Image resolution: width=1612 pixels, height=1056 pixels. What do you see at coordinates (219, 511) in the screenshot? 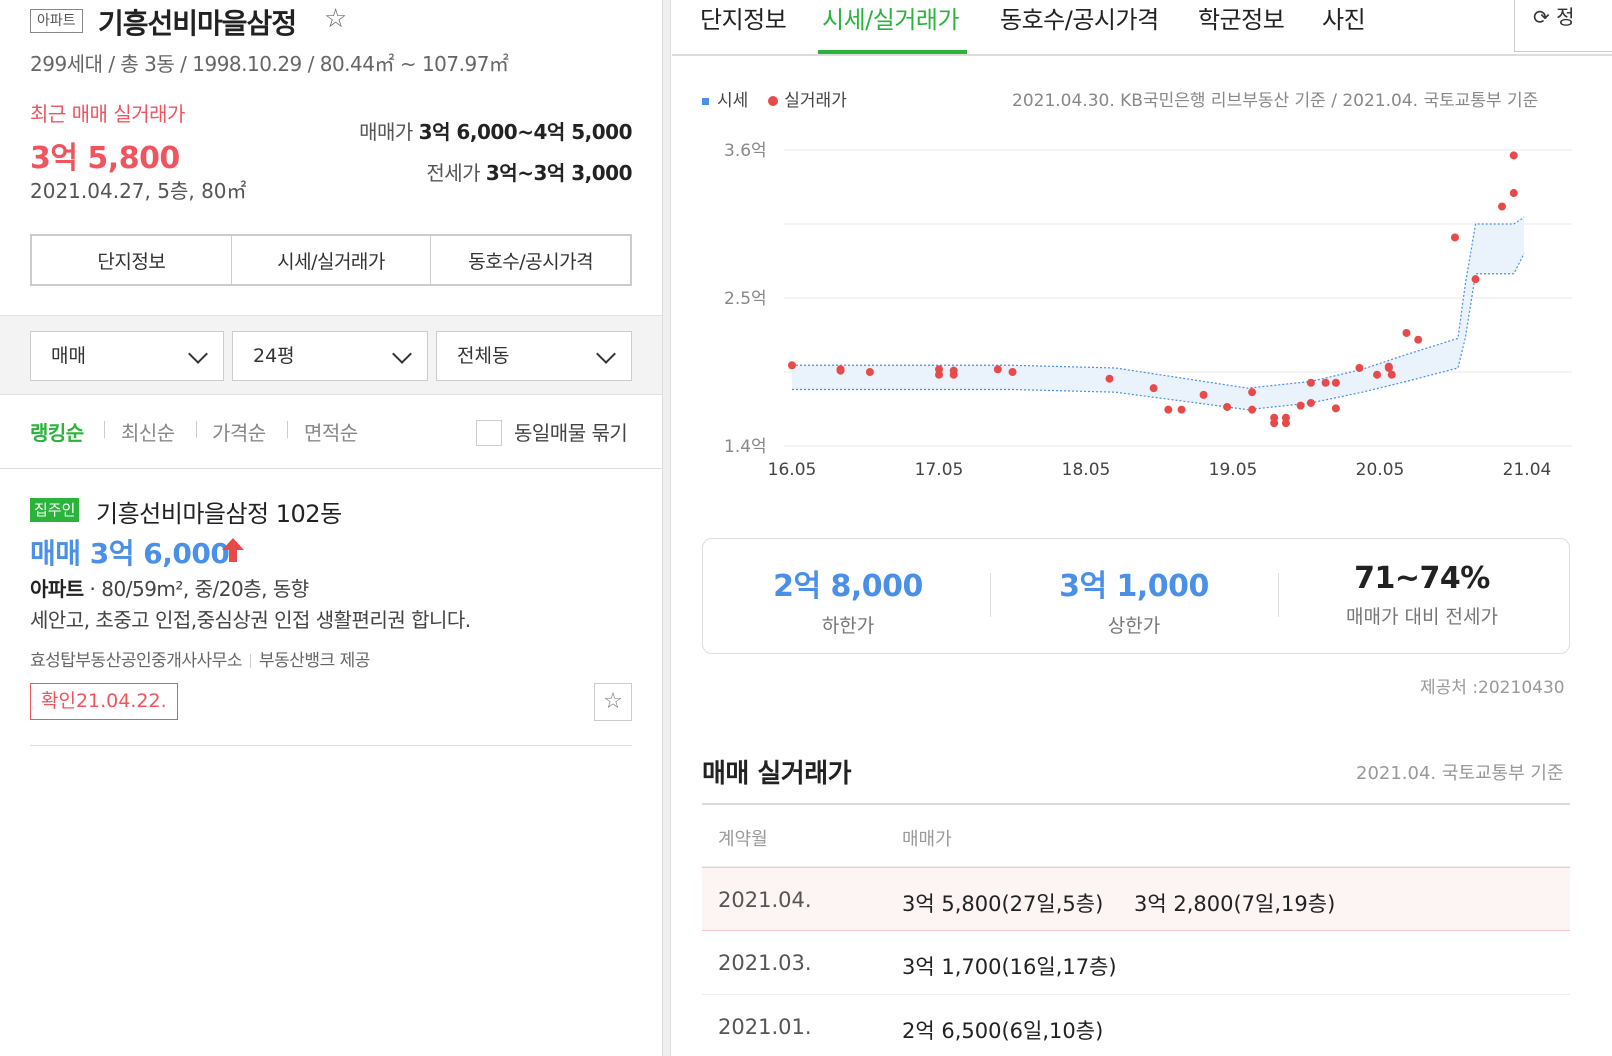
I see `listing-title: 기흥선비마을삼정 102동` at bounding box center [219, 511].